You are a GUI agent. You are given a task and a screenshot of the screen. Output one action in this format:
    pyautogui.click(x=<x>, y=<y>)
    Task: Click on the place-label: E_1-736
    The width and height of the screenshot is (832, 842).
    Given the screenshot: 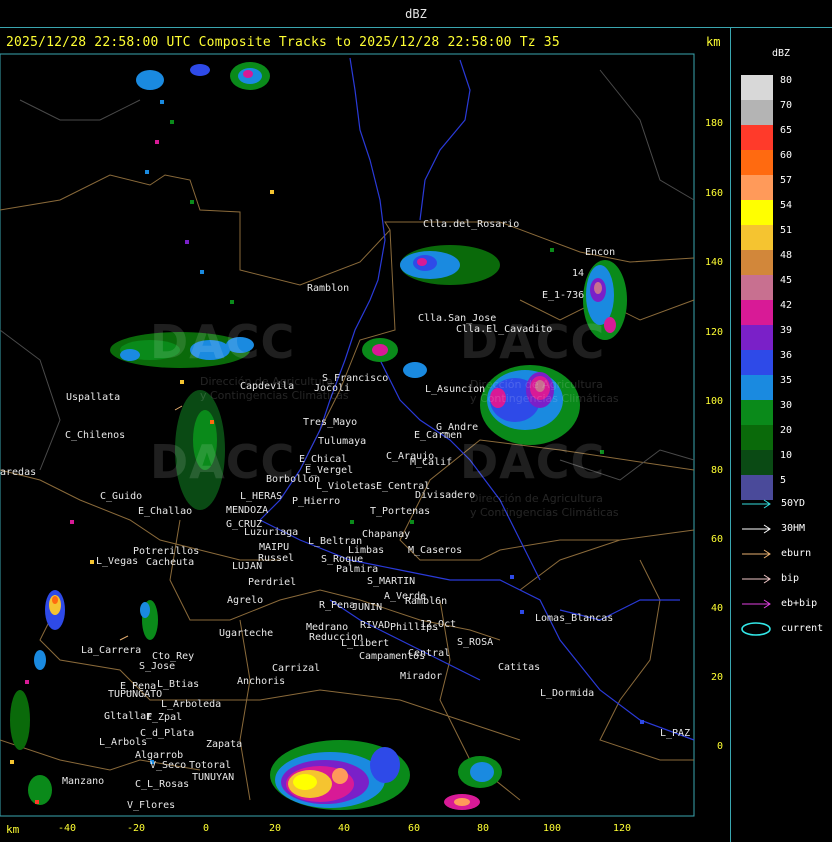 What is the action you would take?
    pyautogui.click(x=563, y=295)
    